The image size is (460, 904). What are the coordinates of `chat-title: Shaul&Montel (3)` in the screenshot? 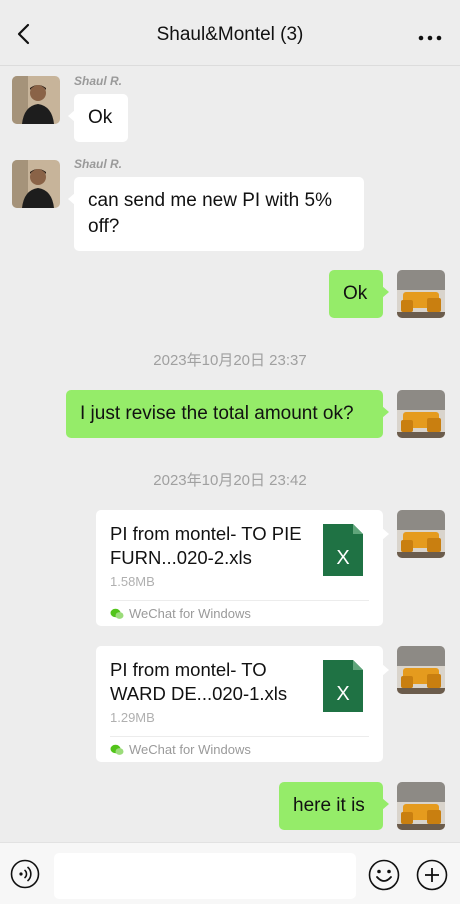 It's located at (230, 34).